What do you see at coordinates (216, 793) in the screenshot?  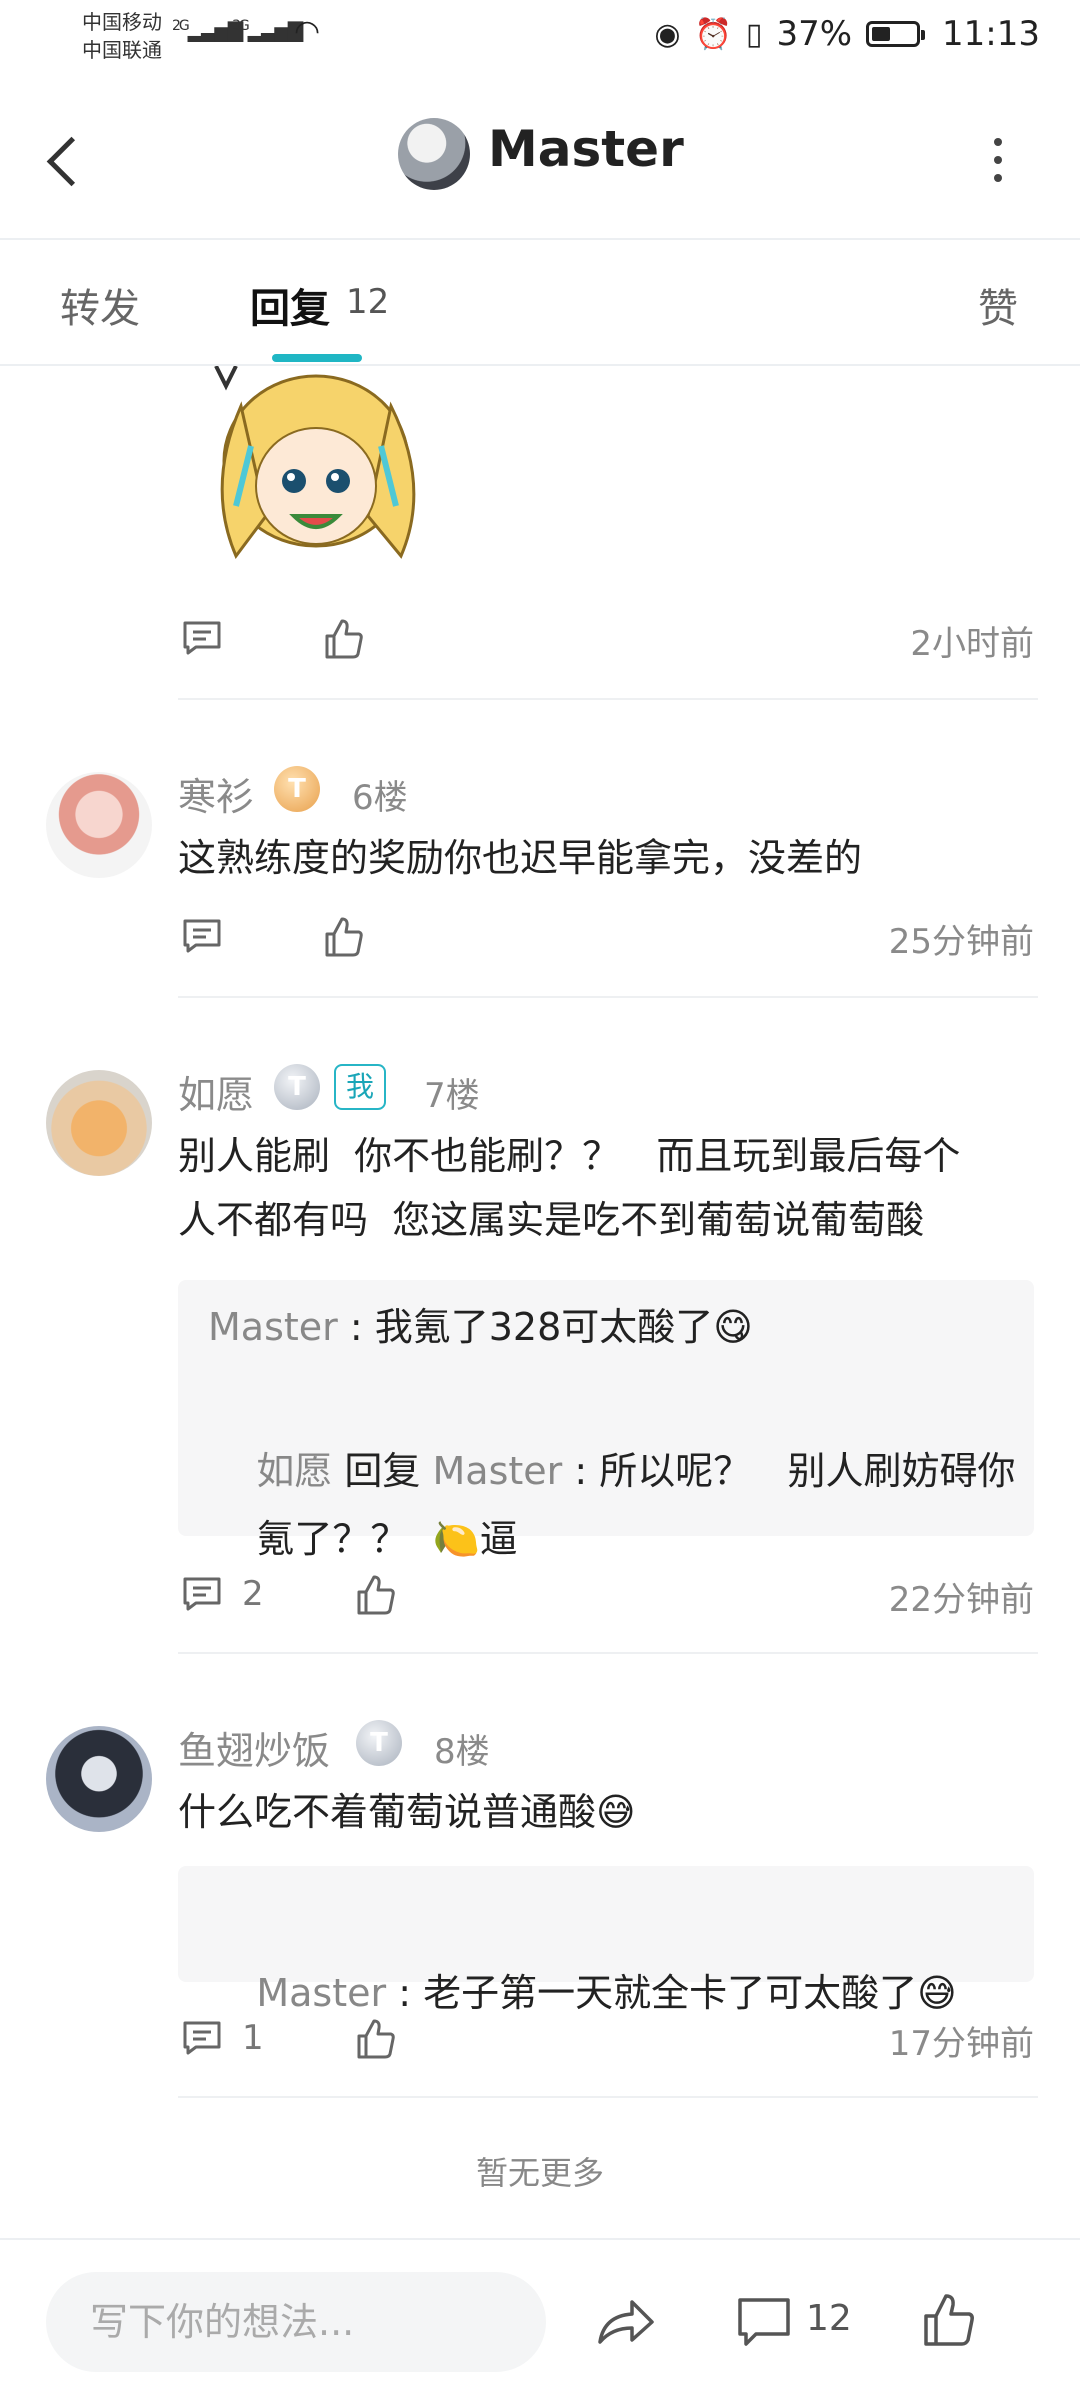 I see `comment-author: 寒衫` at bounding box center [216, 793].